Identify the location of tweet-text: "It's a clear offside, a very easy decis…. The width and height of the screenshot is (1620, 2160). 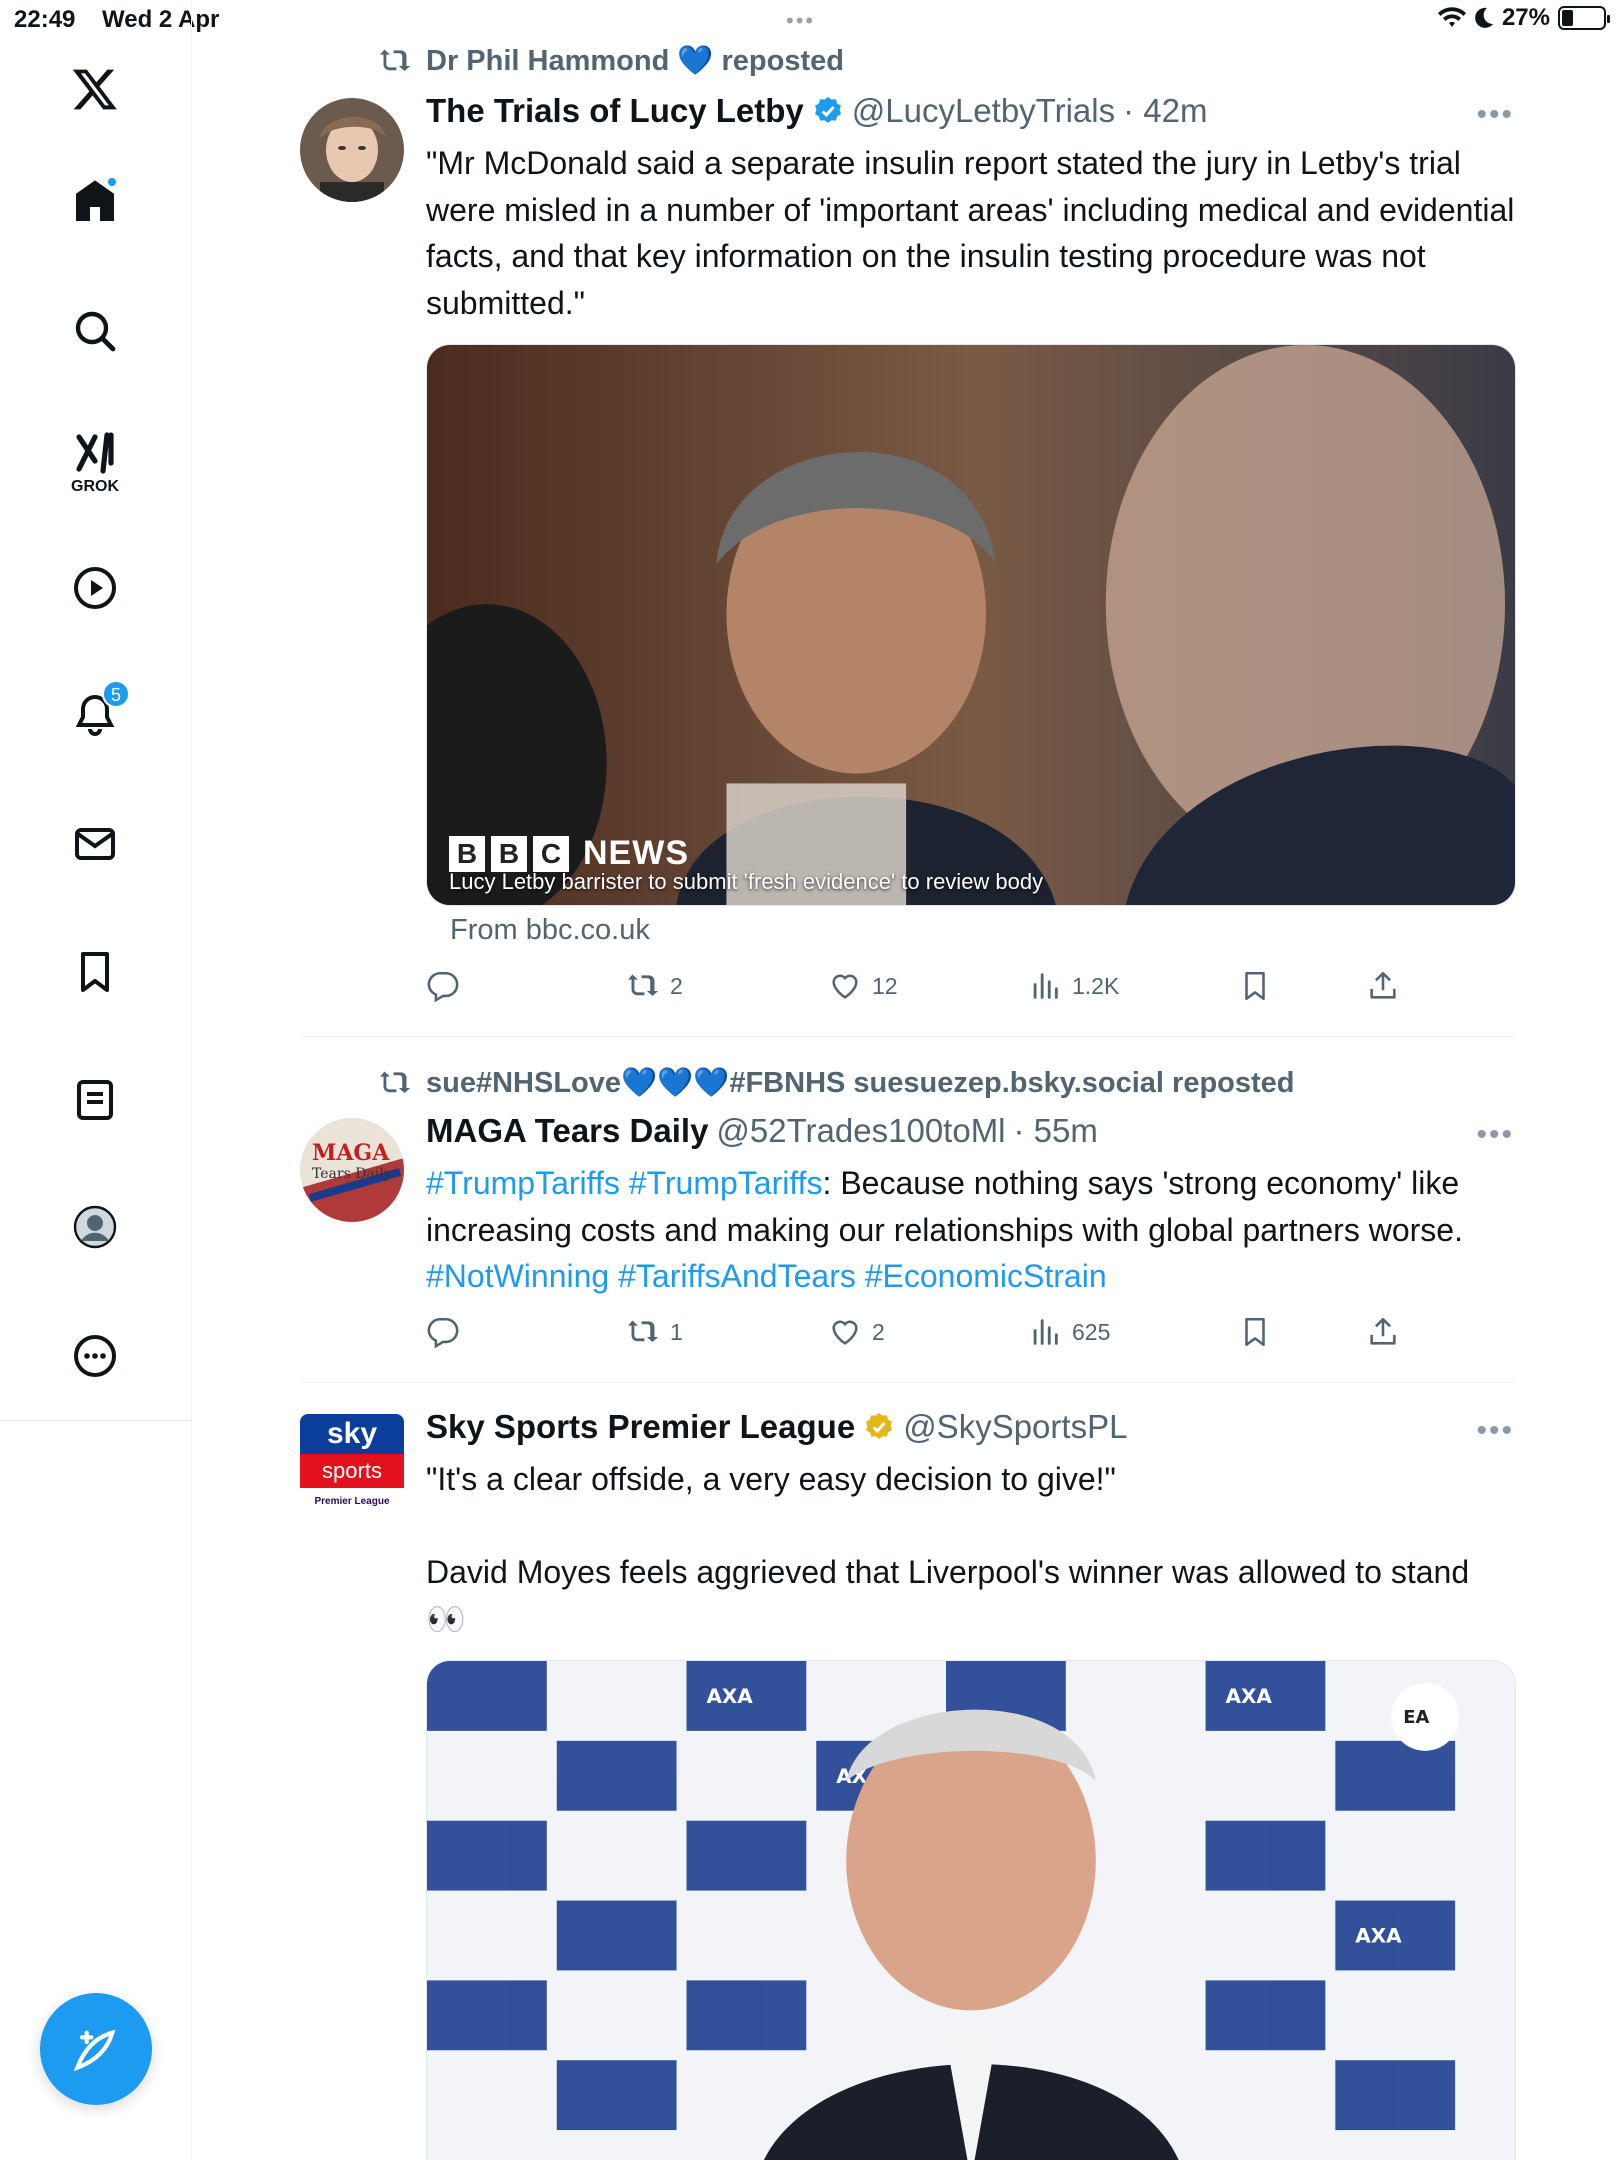
(971, 1549).